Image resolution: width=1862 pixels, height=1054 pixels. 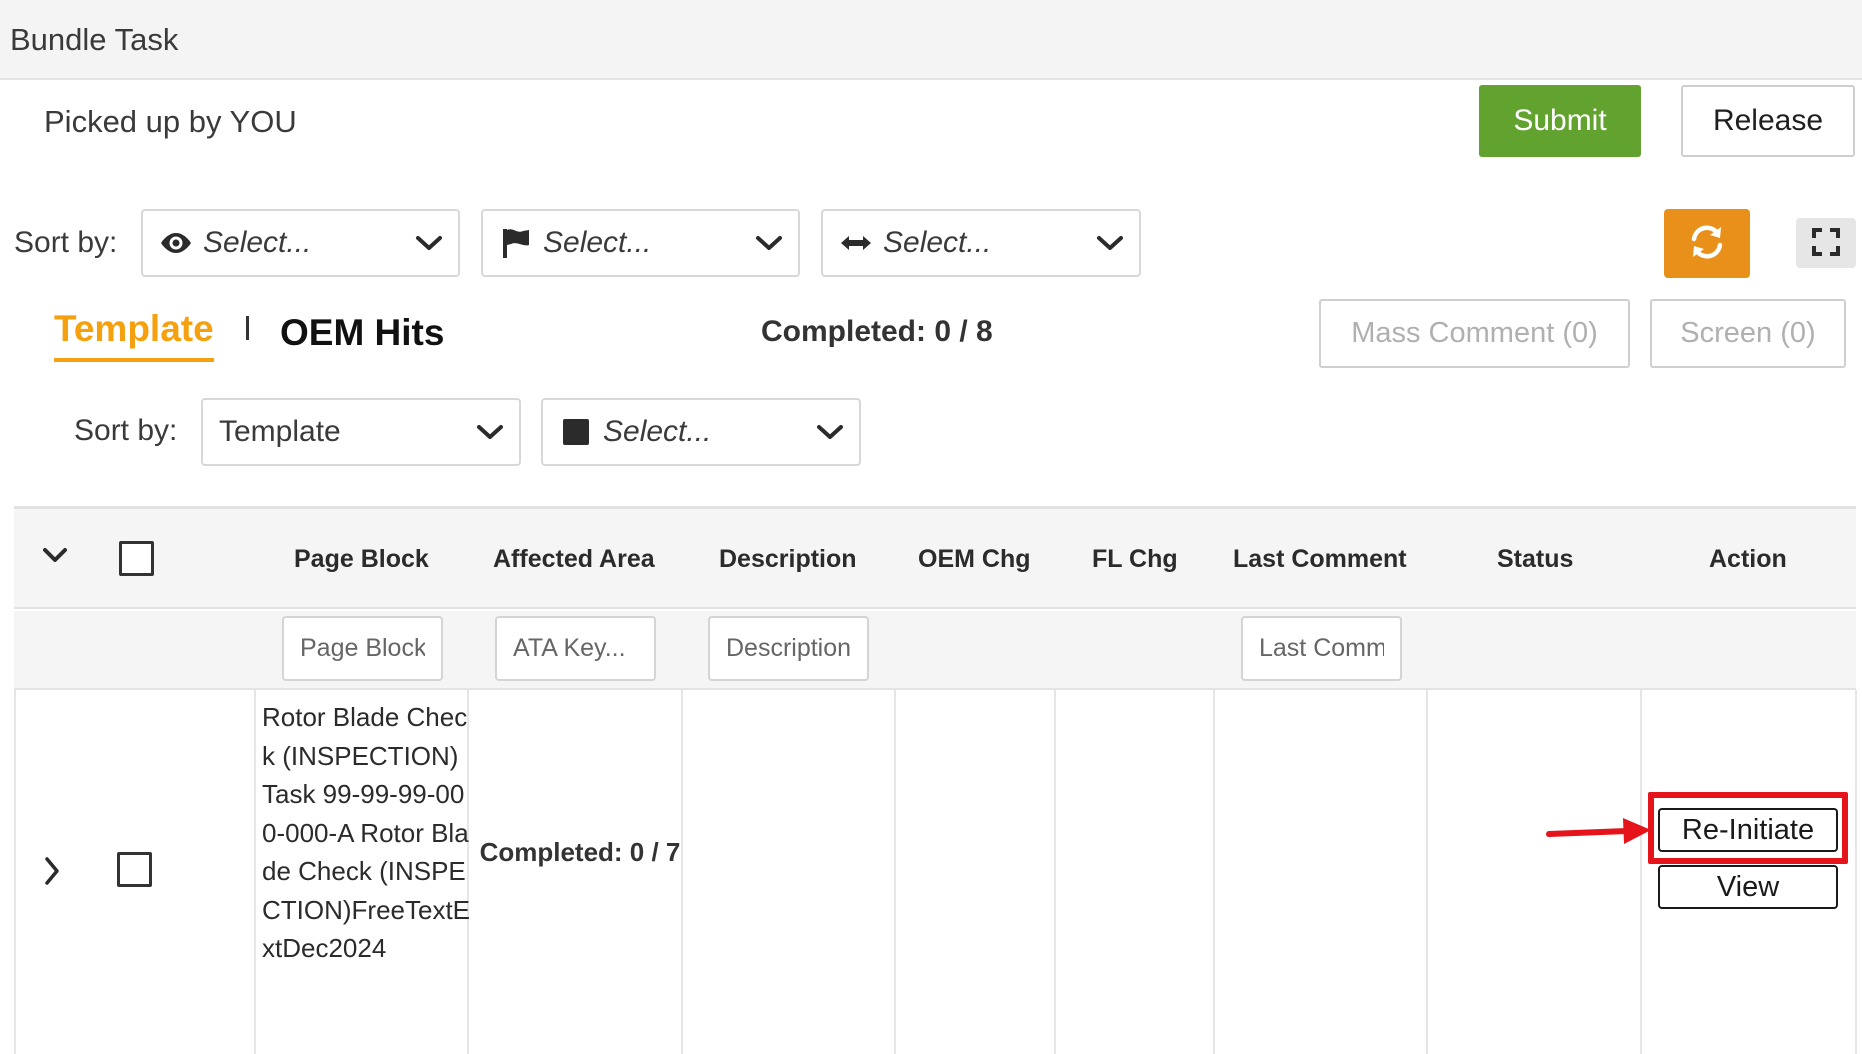 What do you see at coordinates (788, 559) in the screenshot?
I see `column-header-description: Description` at bounding box center [788, 559].